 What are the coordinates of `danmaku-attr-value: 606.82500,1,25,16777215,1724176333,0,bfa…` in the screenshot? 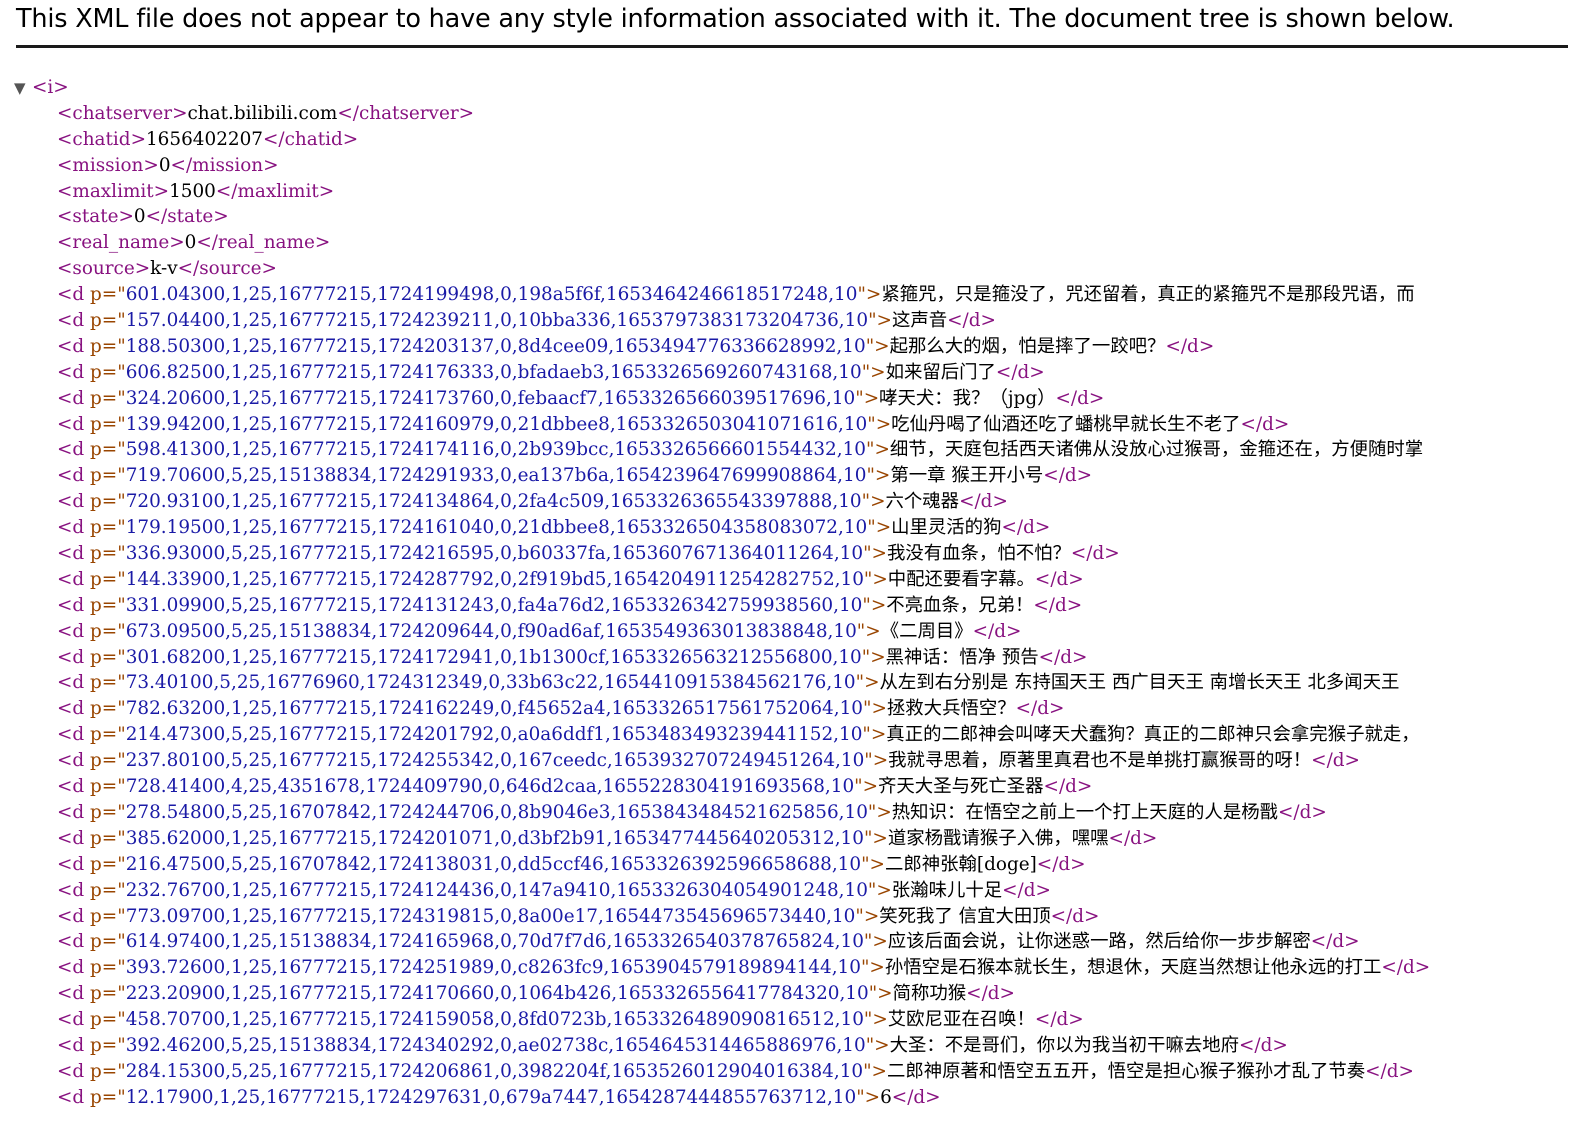 It's located at (493, 372).